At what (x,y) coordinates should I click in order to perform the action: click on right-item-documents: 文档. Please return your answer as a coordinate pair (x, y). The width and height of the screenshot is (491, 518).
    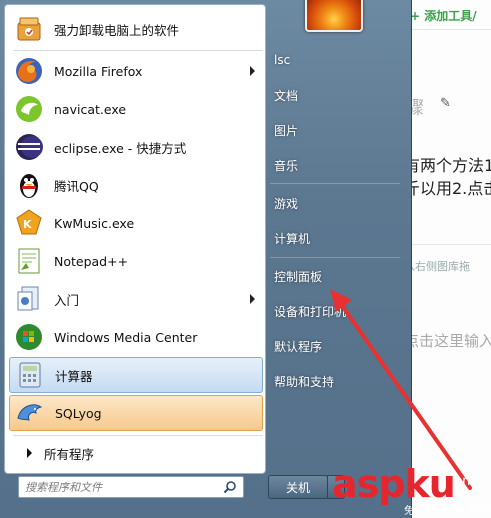
    Looking at the image, I should click on (335, 95).